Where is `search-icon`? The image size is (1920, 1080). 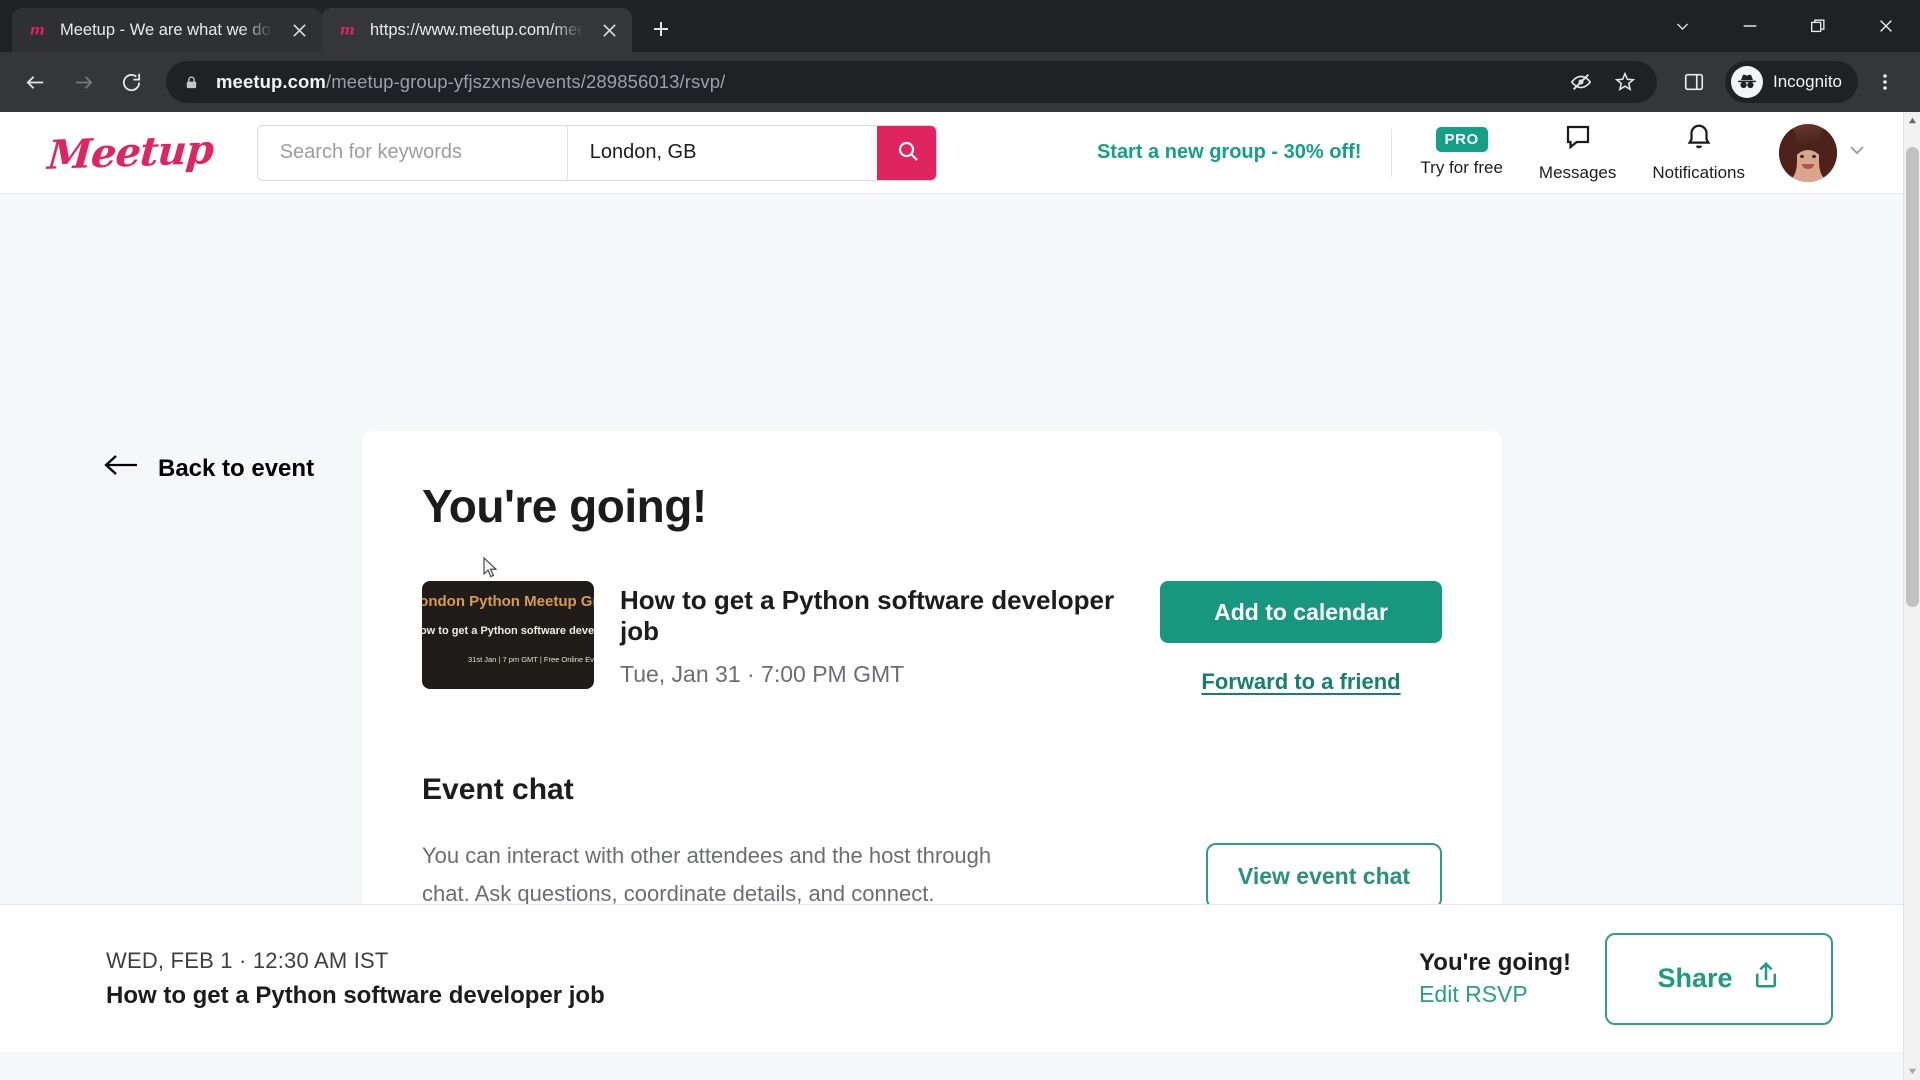
search-icon is located at coordinates (908, 152).